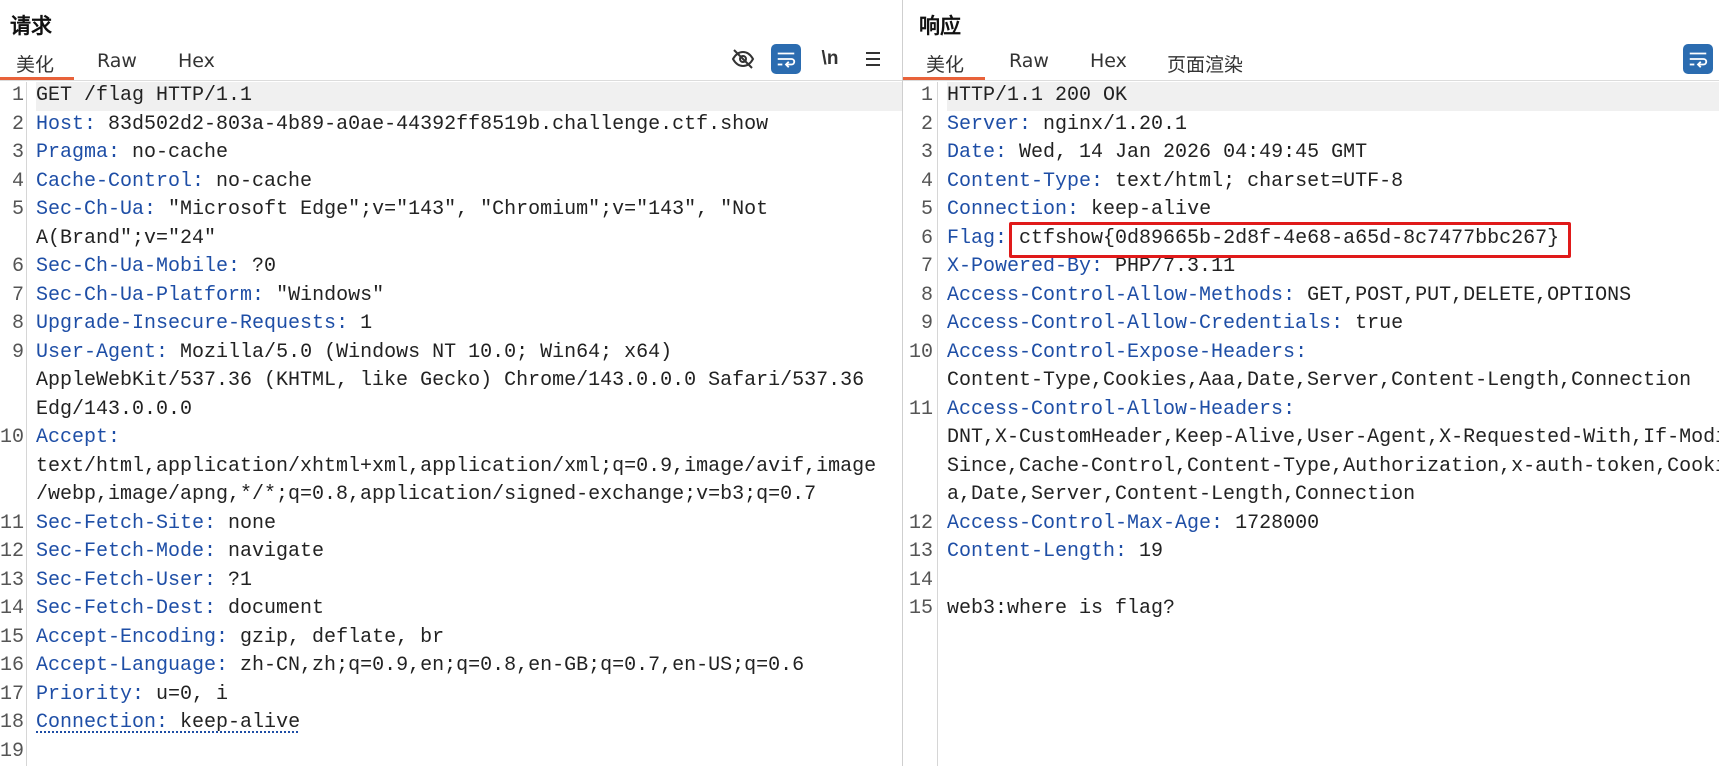 The height and width of the screenshot is (766, 1719). I want to click on header-line: Date: Wed, 14 Jan 2026 04:49:45 GMT, so click(1333, 153).